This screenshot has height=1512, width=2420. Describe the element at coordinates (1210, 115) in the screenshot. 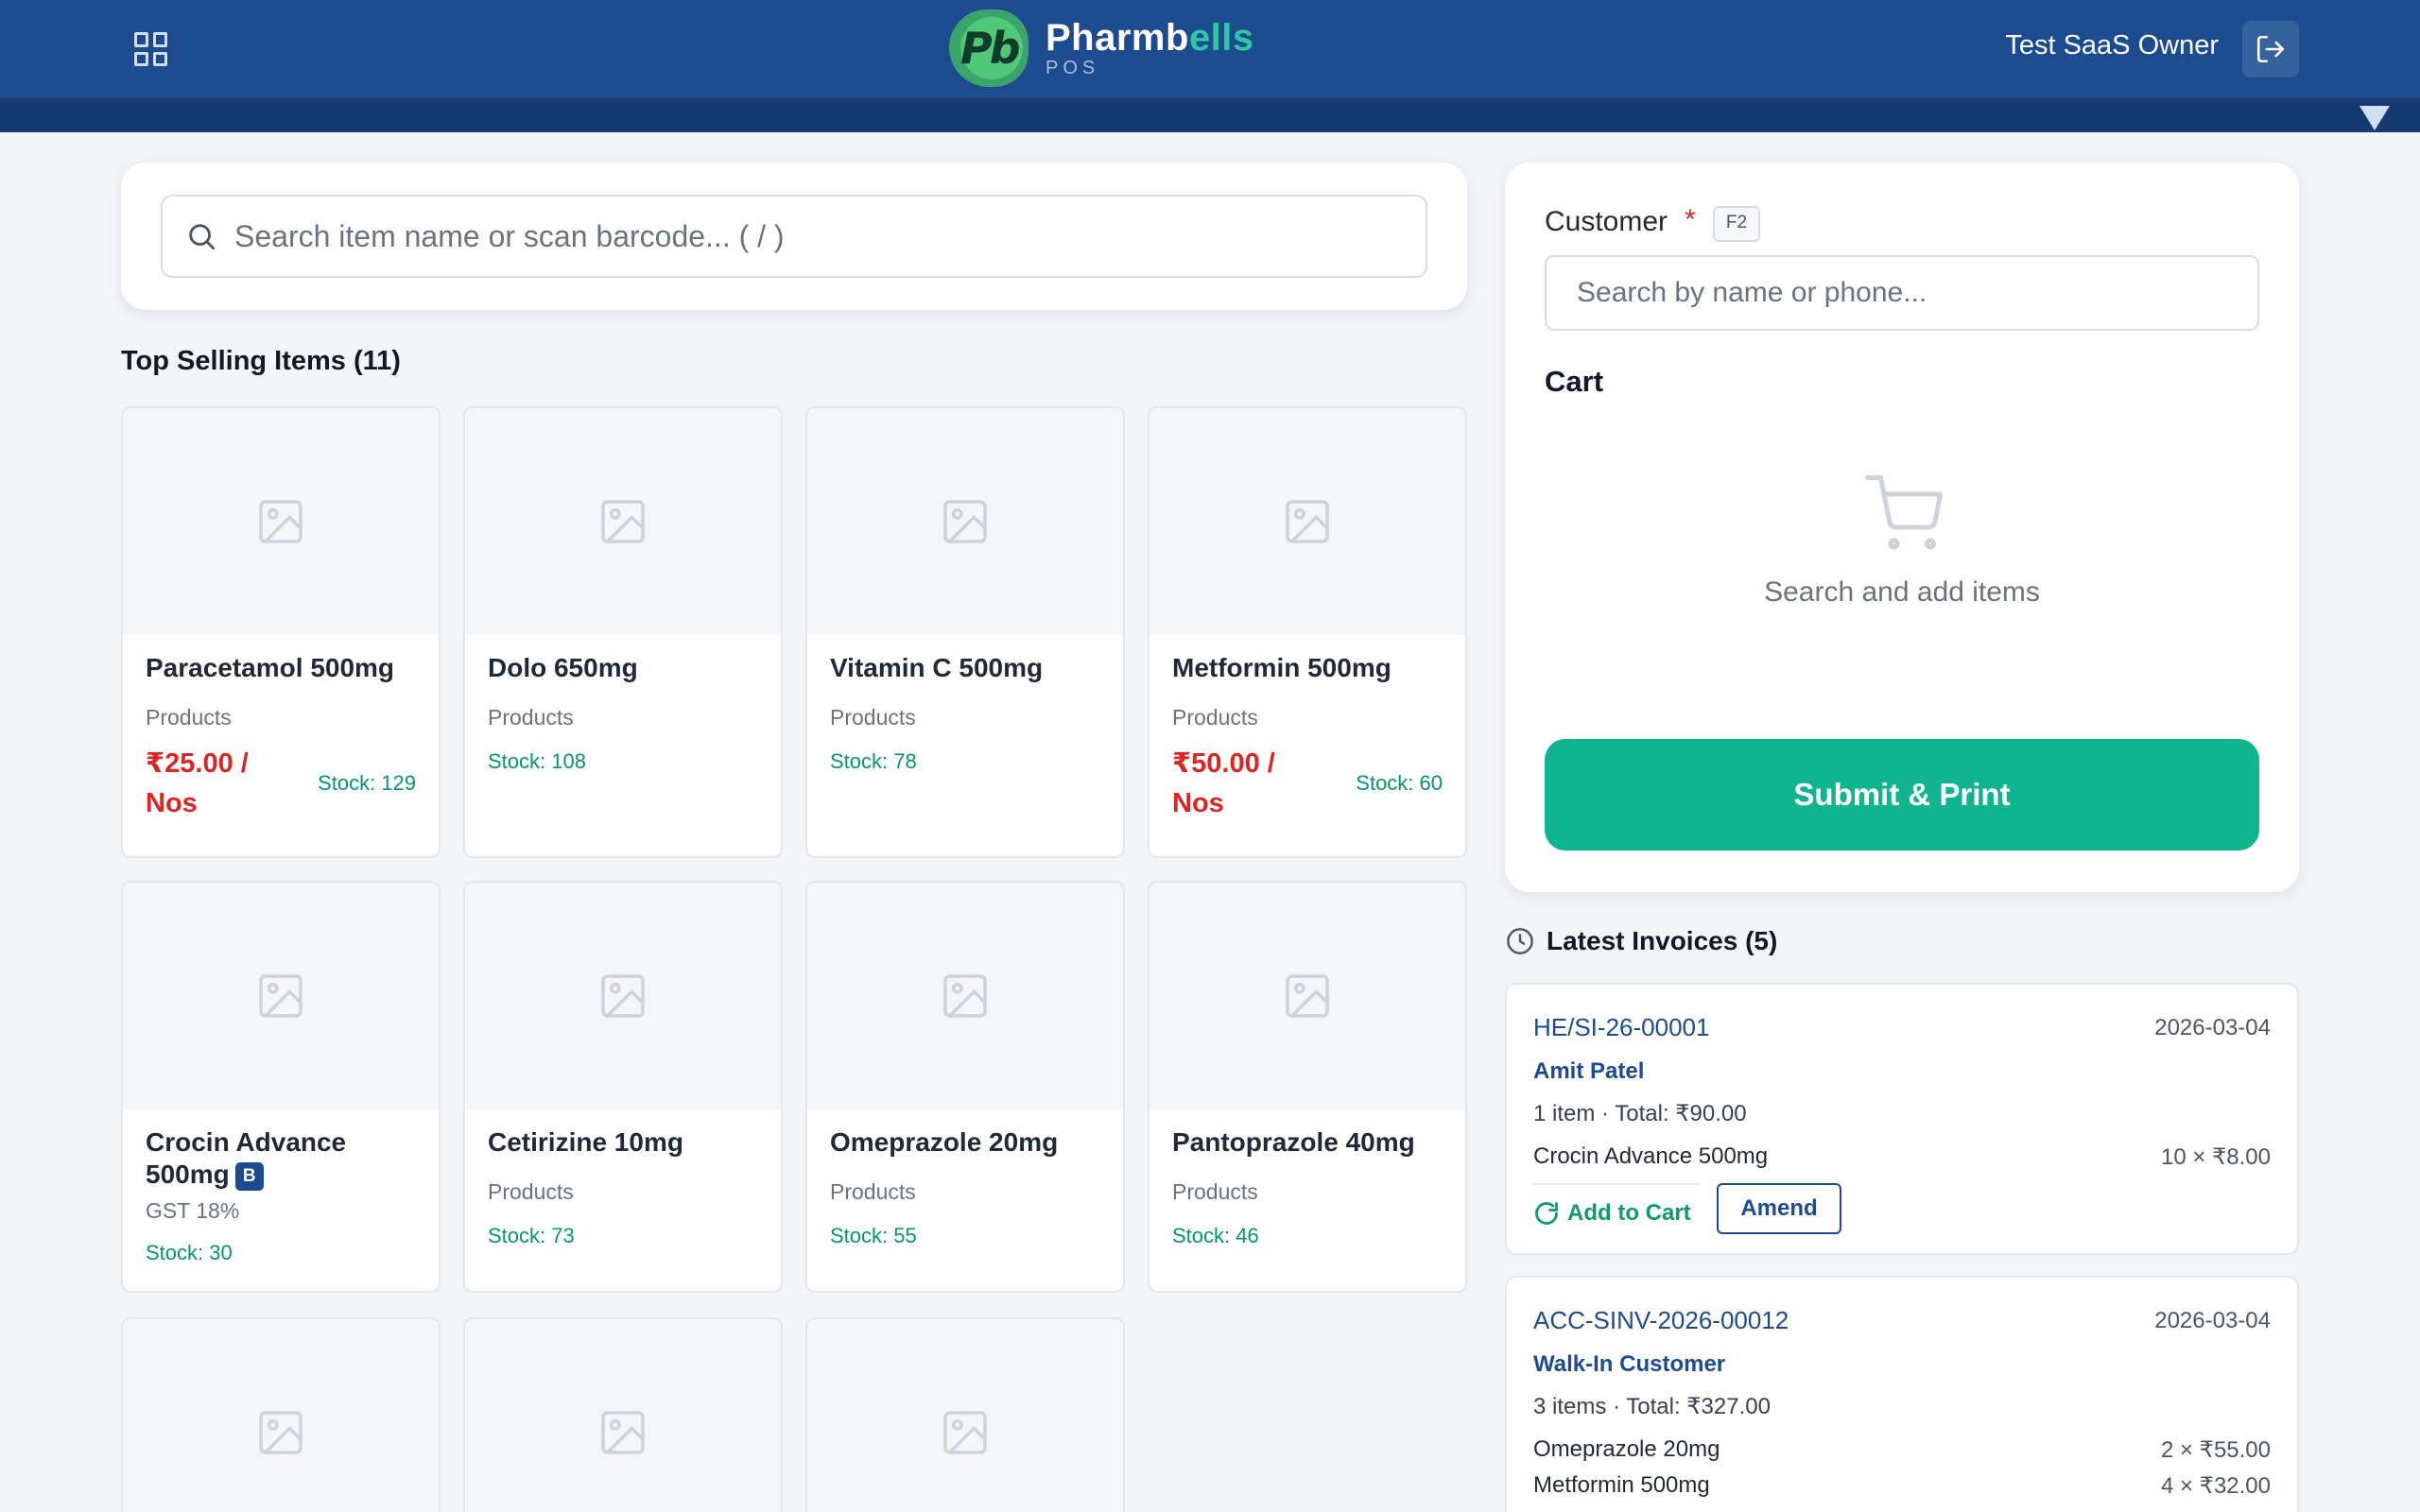

I see `header-subbar` at that location.